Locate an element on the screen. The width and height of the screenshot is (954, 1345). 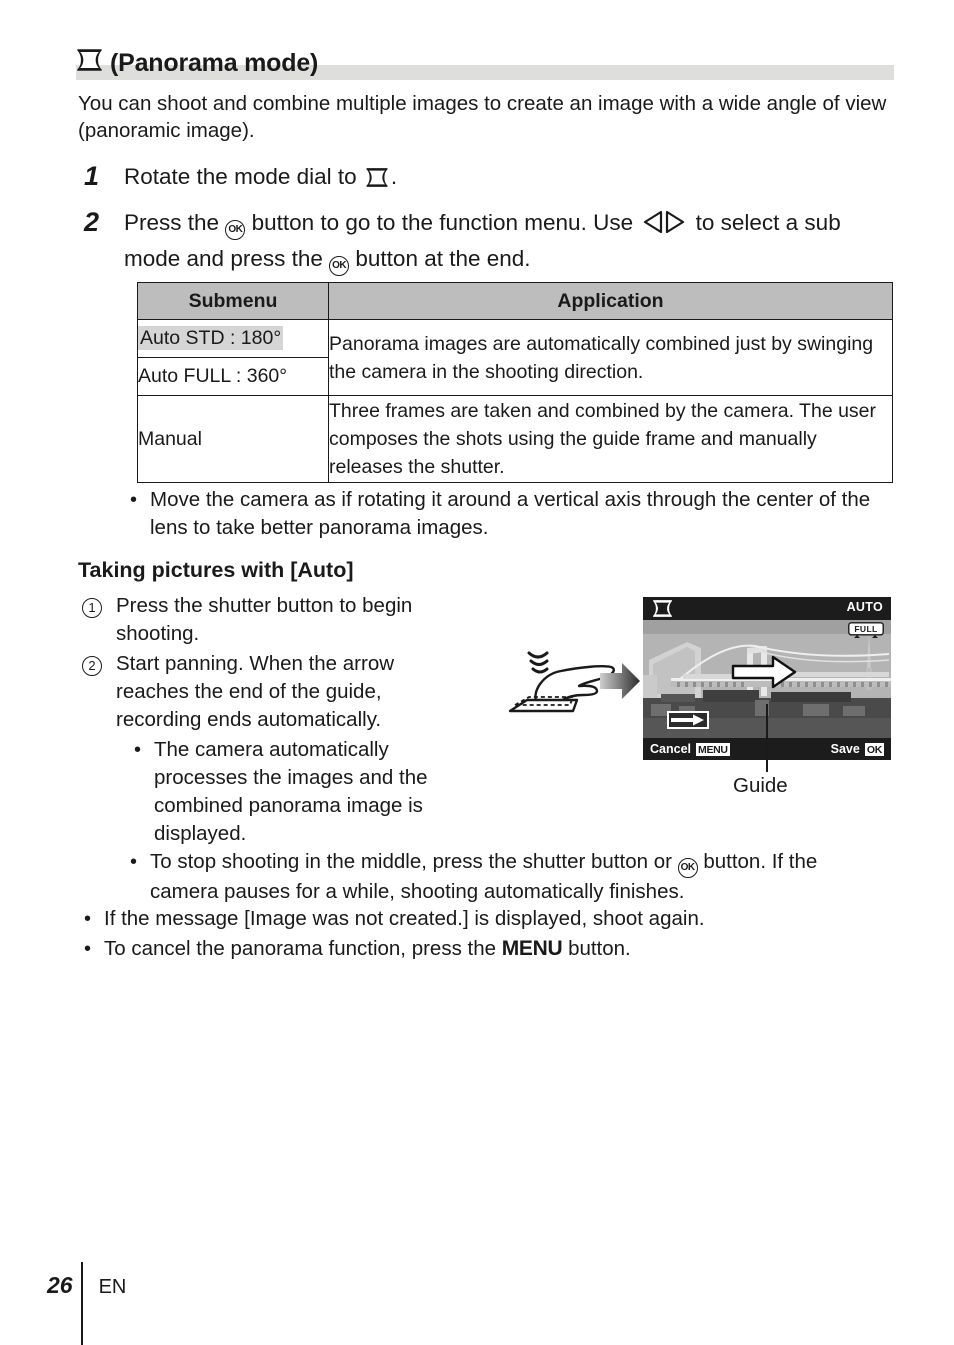
menu-key-icon: MENU is located at coordinates (713, 749).